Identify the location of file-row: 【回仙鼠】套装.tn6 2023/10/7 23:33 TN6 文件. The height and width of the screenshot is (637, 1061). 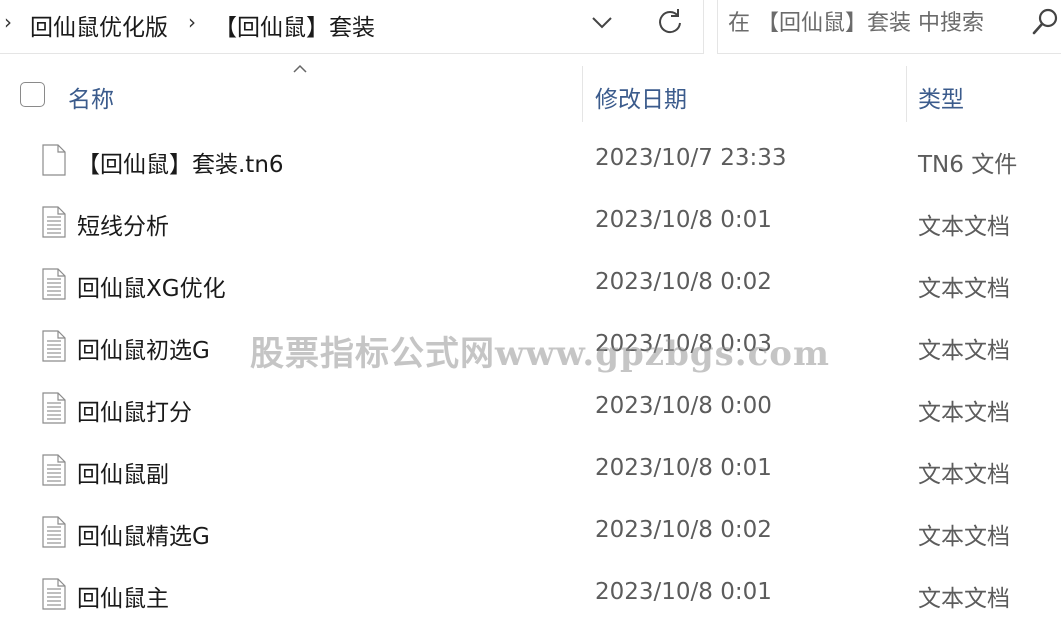
(530, 161).